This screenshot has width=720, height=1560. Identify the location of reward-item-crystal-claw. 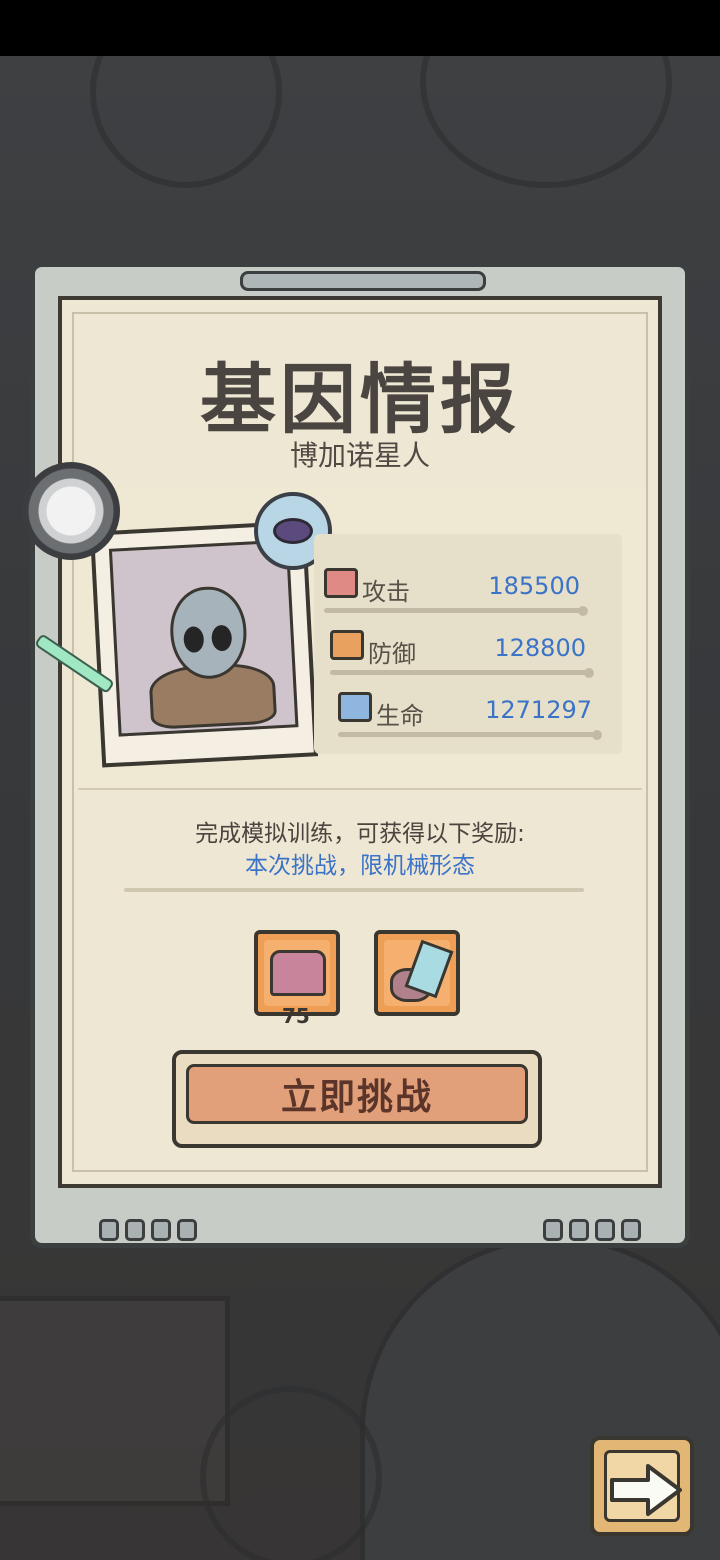
(417, 973).